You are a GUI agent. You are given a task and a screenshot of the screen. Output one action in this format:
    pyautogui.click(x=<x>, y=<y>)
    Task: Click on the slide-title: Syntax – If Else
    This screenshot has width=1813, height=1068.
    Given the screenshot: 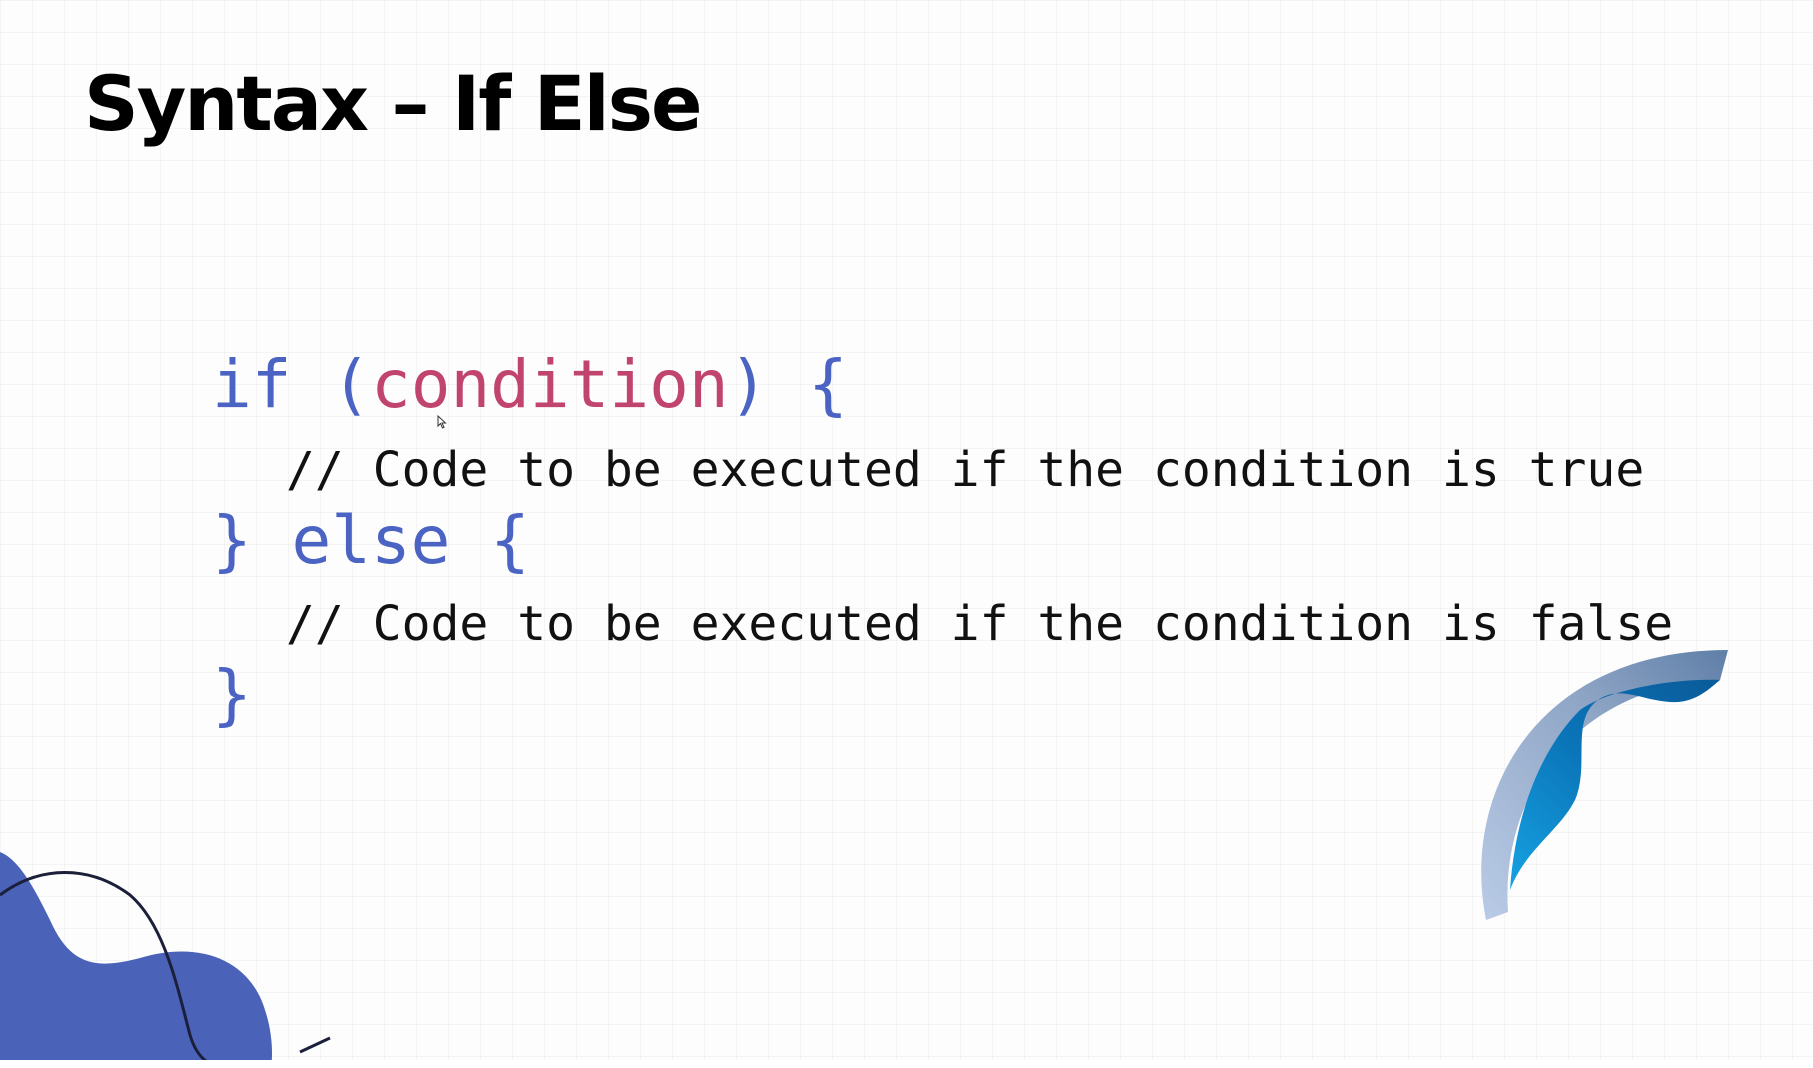 What is the action you would take?
    pyautogui.click(x=393, y=103)
    